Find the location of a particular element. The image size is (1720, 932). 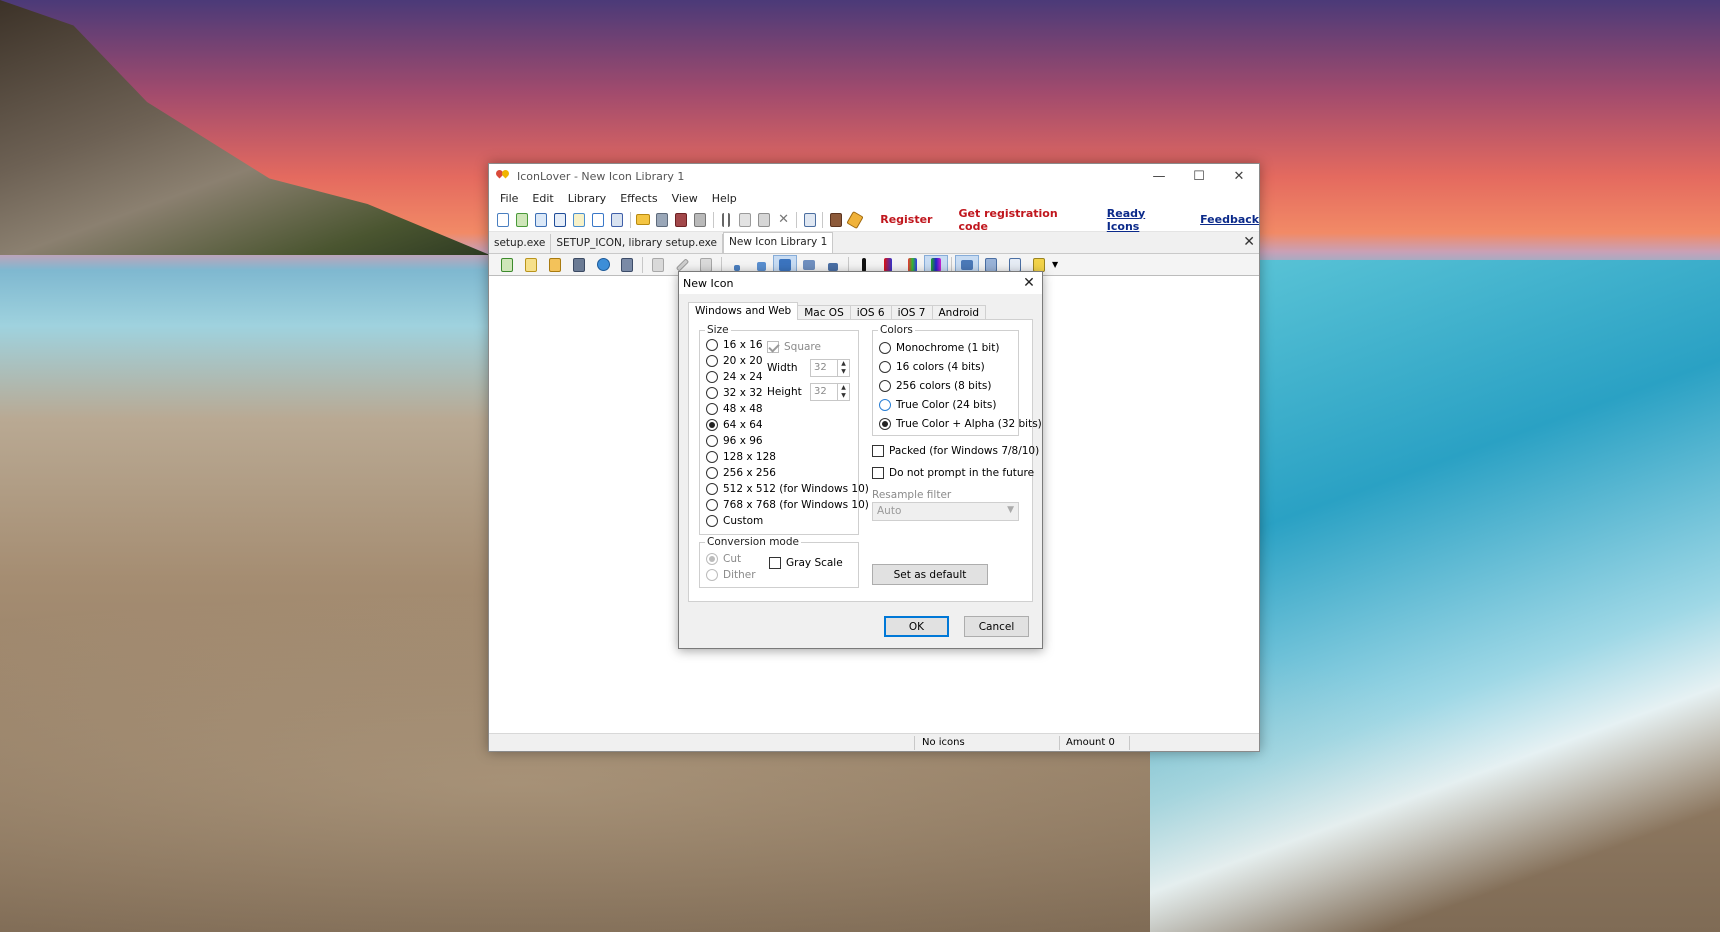

title-bar: IconLover - New Icon Library 1 — ☐ ✕ is located at coordinates (874, 176).